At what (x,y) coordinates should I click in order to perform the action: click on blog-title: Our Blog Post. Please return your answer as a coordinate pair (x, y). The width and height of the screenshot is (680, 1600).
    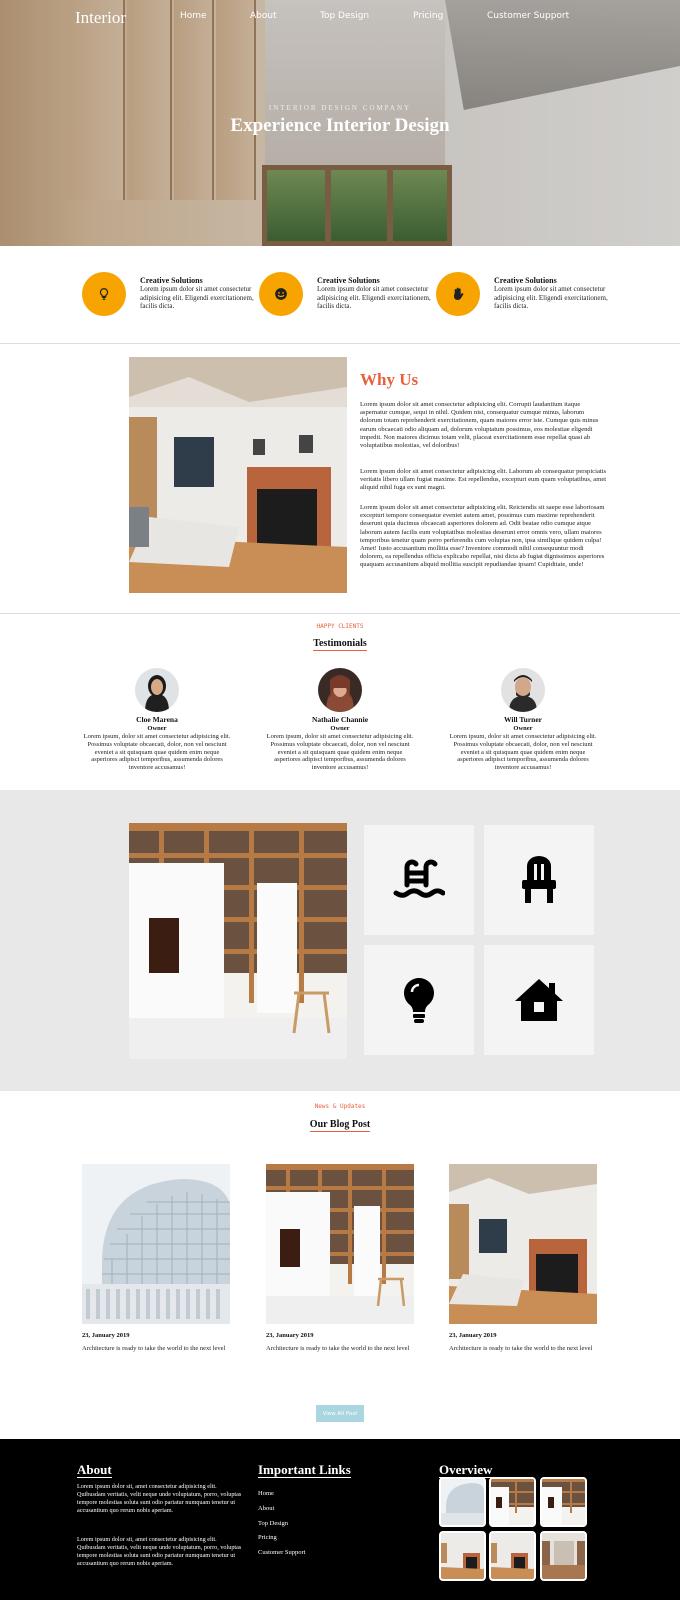
    Looking at the image, I should click on (340, 1125).